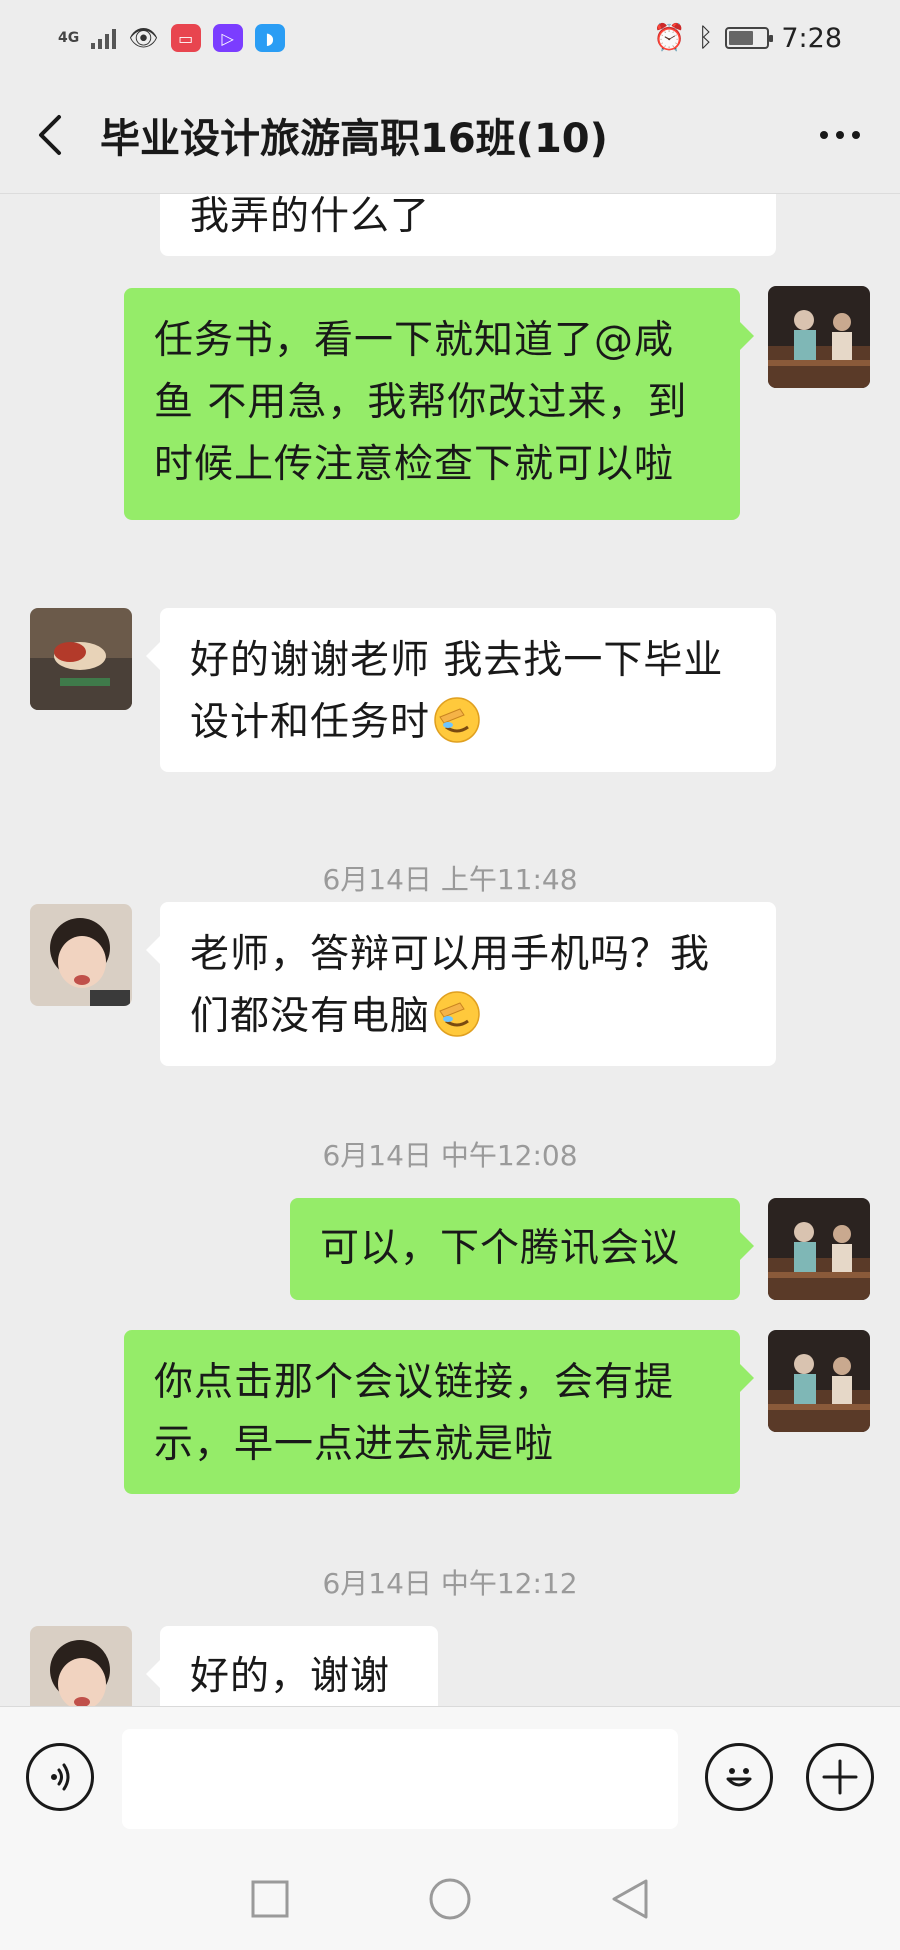  I want to click on message-text: 好的，谢谢, so click(290, 1676).